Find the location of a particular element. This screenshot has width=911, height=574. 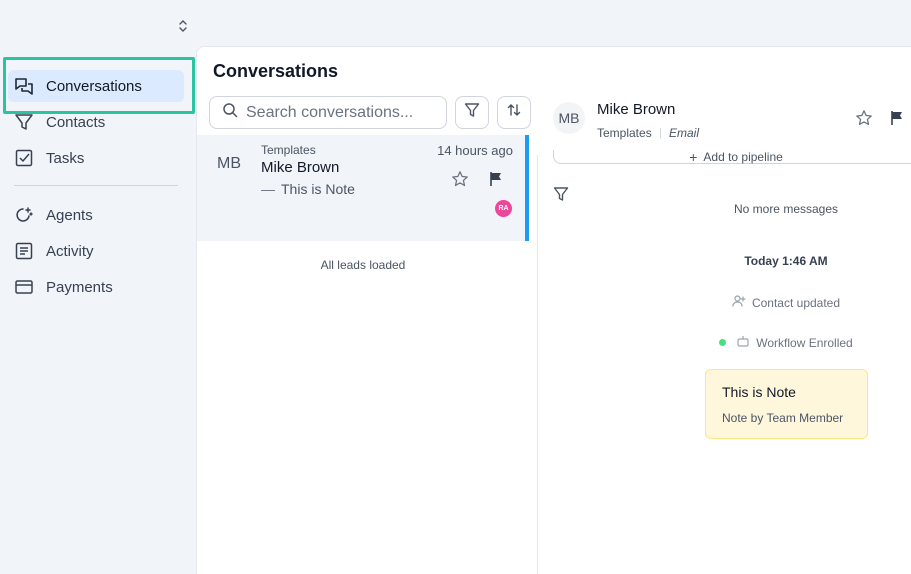

workspace-switcher-chevron-icon is located at coordinates (183, 28).